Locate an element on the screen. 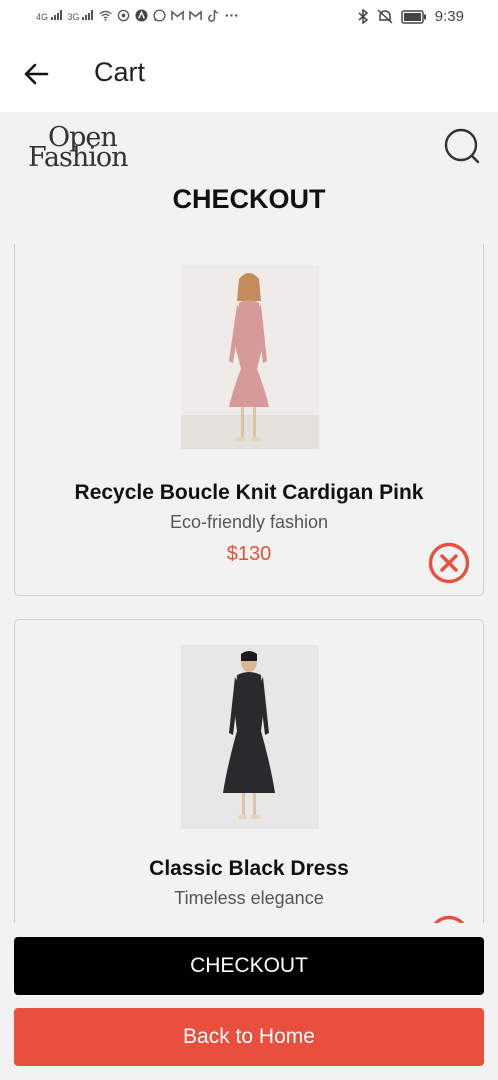 The image size is (498, 1080). hotspot-icon is located at coordinates (123, 15).